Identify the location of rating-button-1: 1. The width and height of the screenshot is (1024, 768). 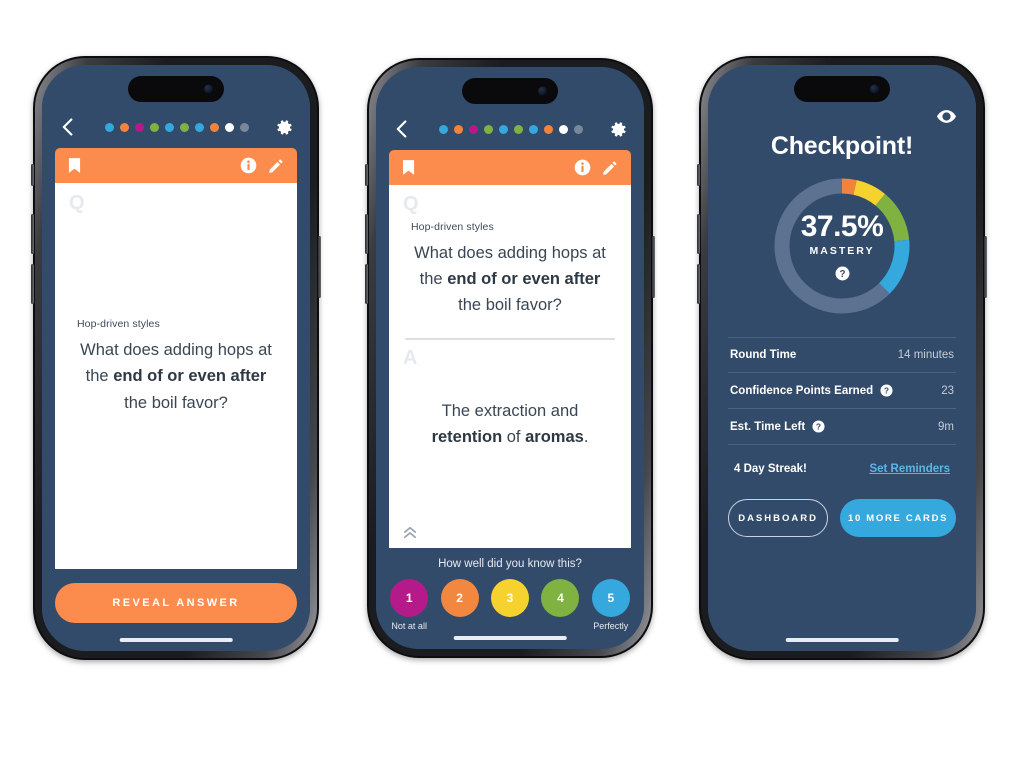
(409, 598).